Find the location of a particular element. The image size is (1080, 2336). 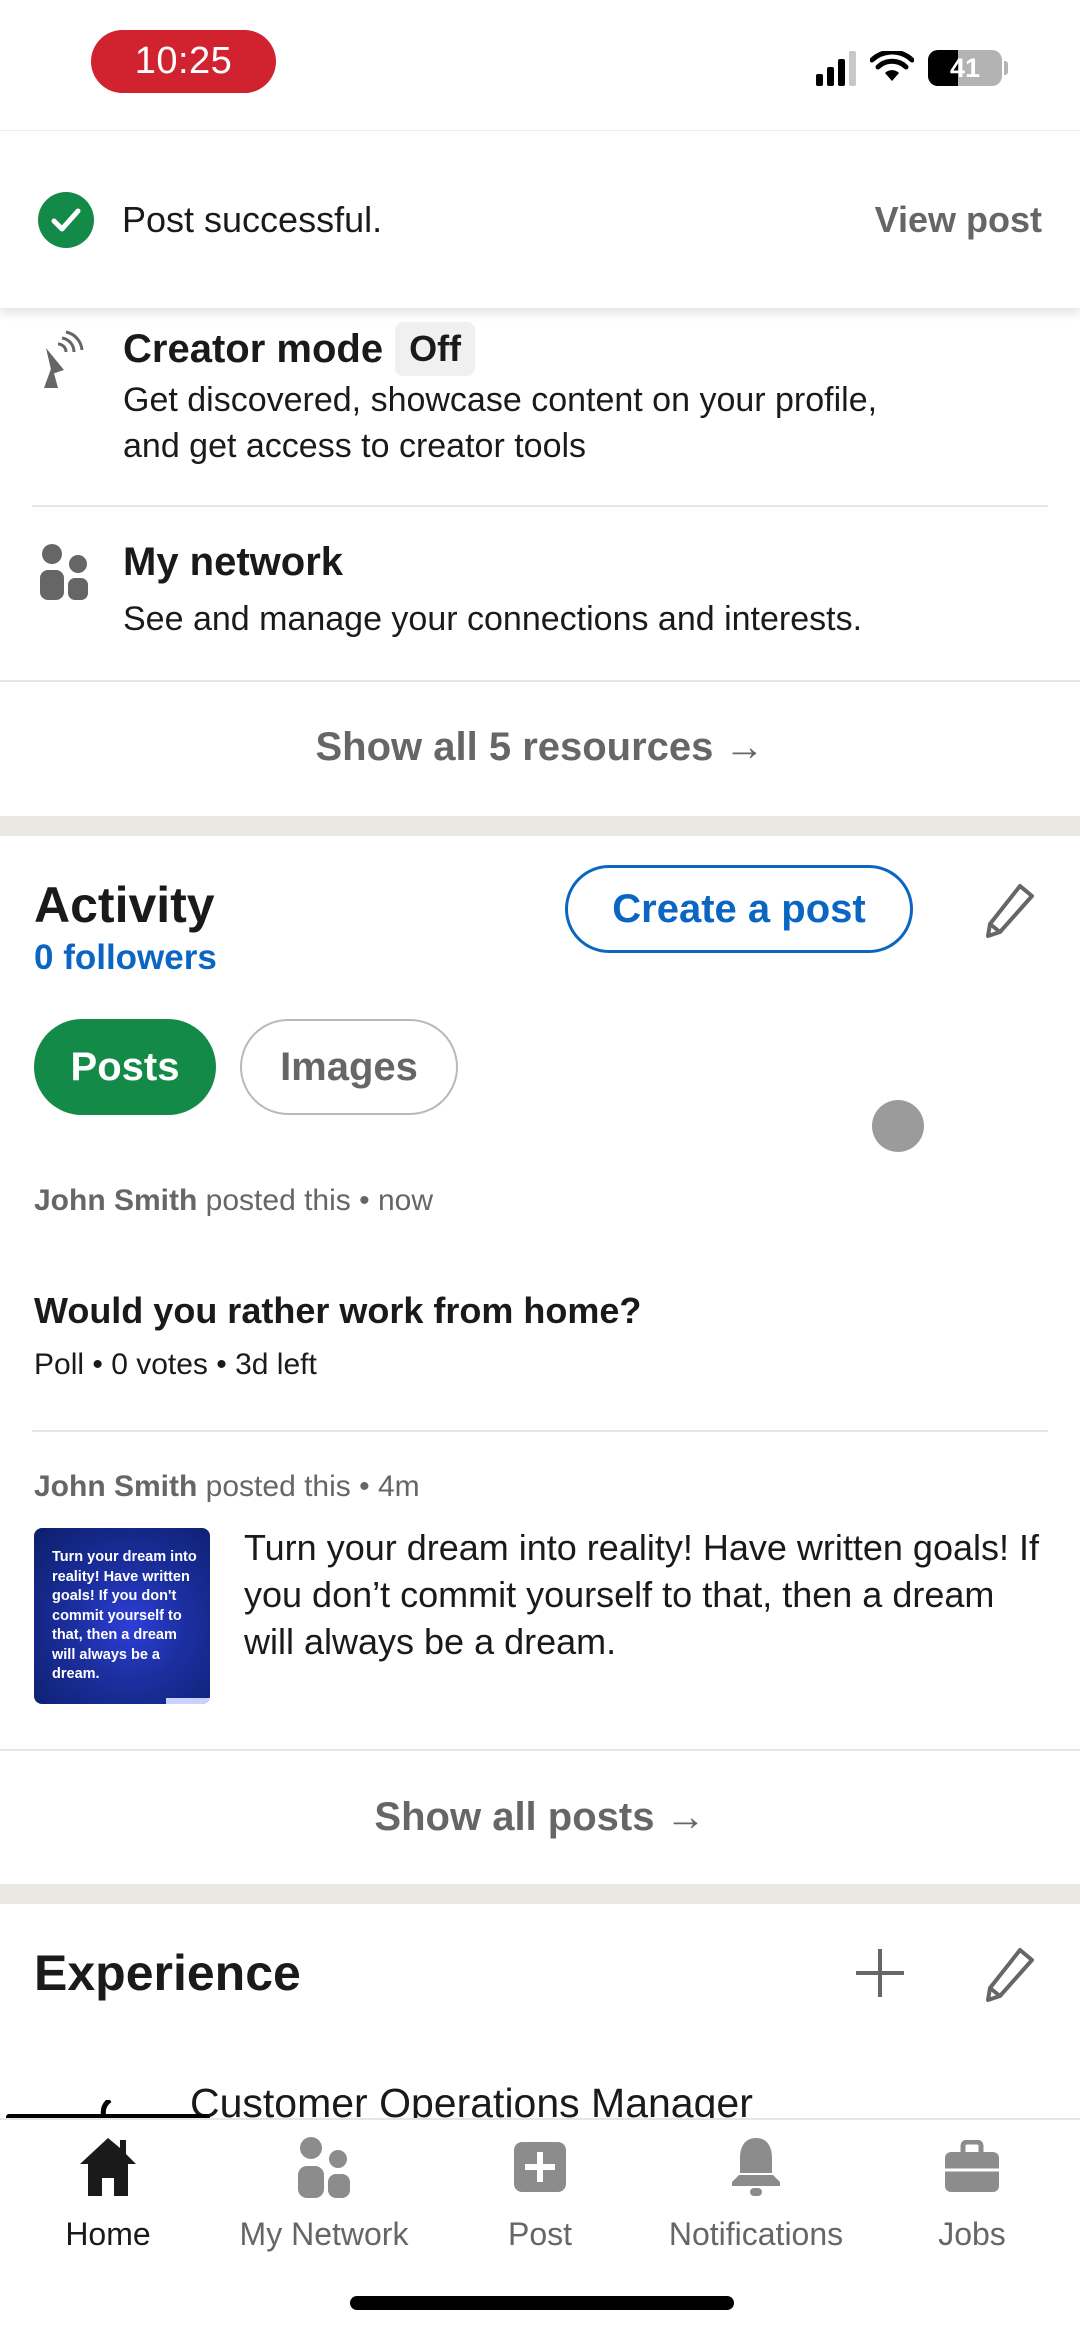

nav-post: Post is located at coordinates (540, 2192).